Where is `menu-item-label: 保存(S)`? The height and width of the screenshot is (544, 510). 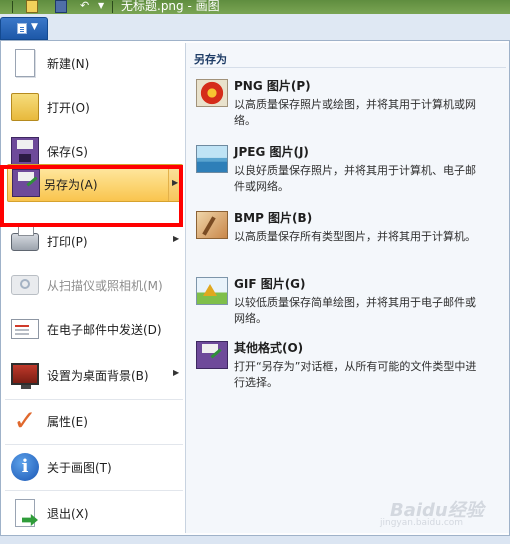
menu-item-label: 保存(S) is located at coordinates (67, 152).